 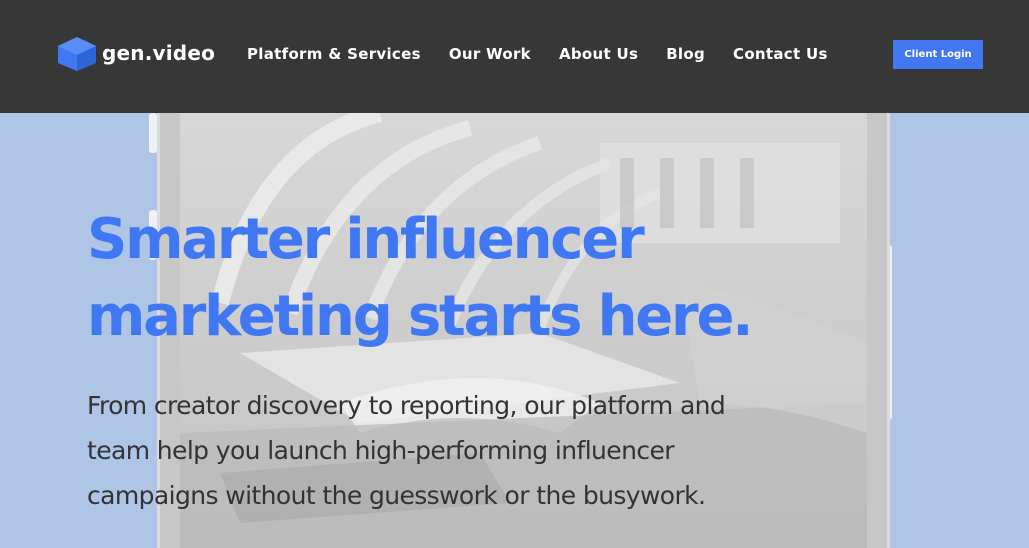 I want to click on device-side-tab, so click(x=153, y=133).